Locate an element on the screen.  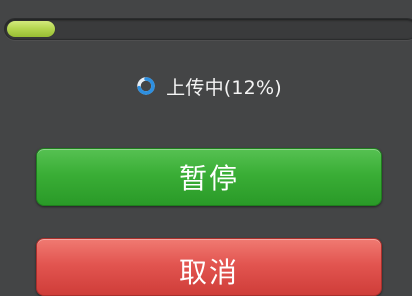
loading-spinner-icon is located at coordinates (146, 86).